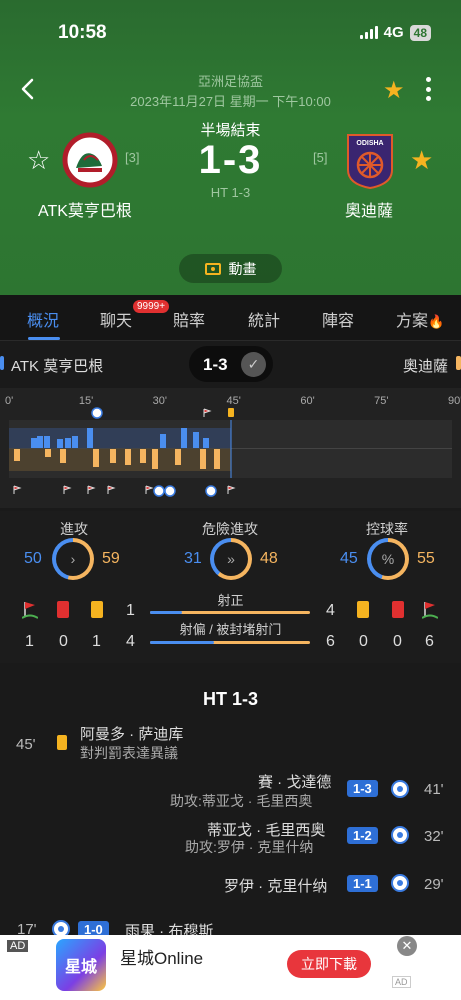 The width and height of the screenshot is (461, 1000). What do you see at coordinates (90, 160) in the screenshot?
I see `home-team-logo` at bounding box center [90, 160].